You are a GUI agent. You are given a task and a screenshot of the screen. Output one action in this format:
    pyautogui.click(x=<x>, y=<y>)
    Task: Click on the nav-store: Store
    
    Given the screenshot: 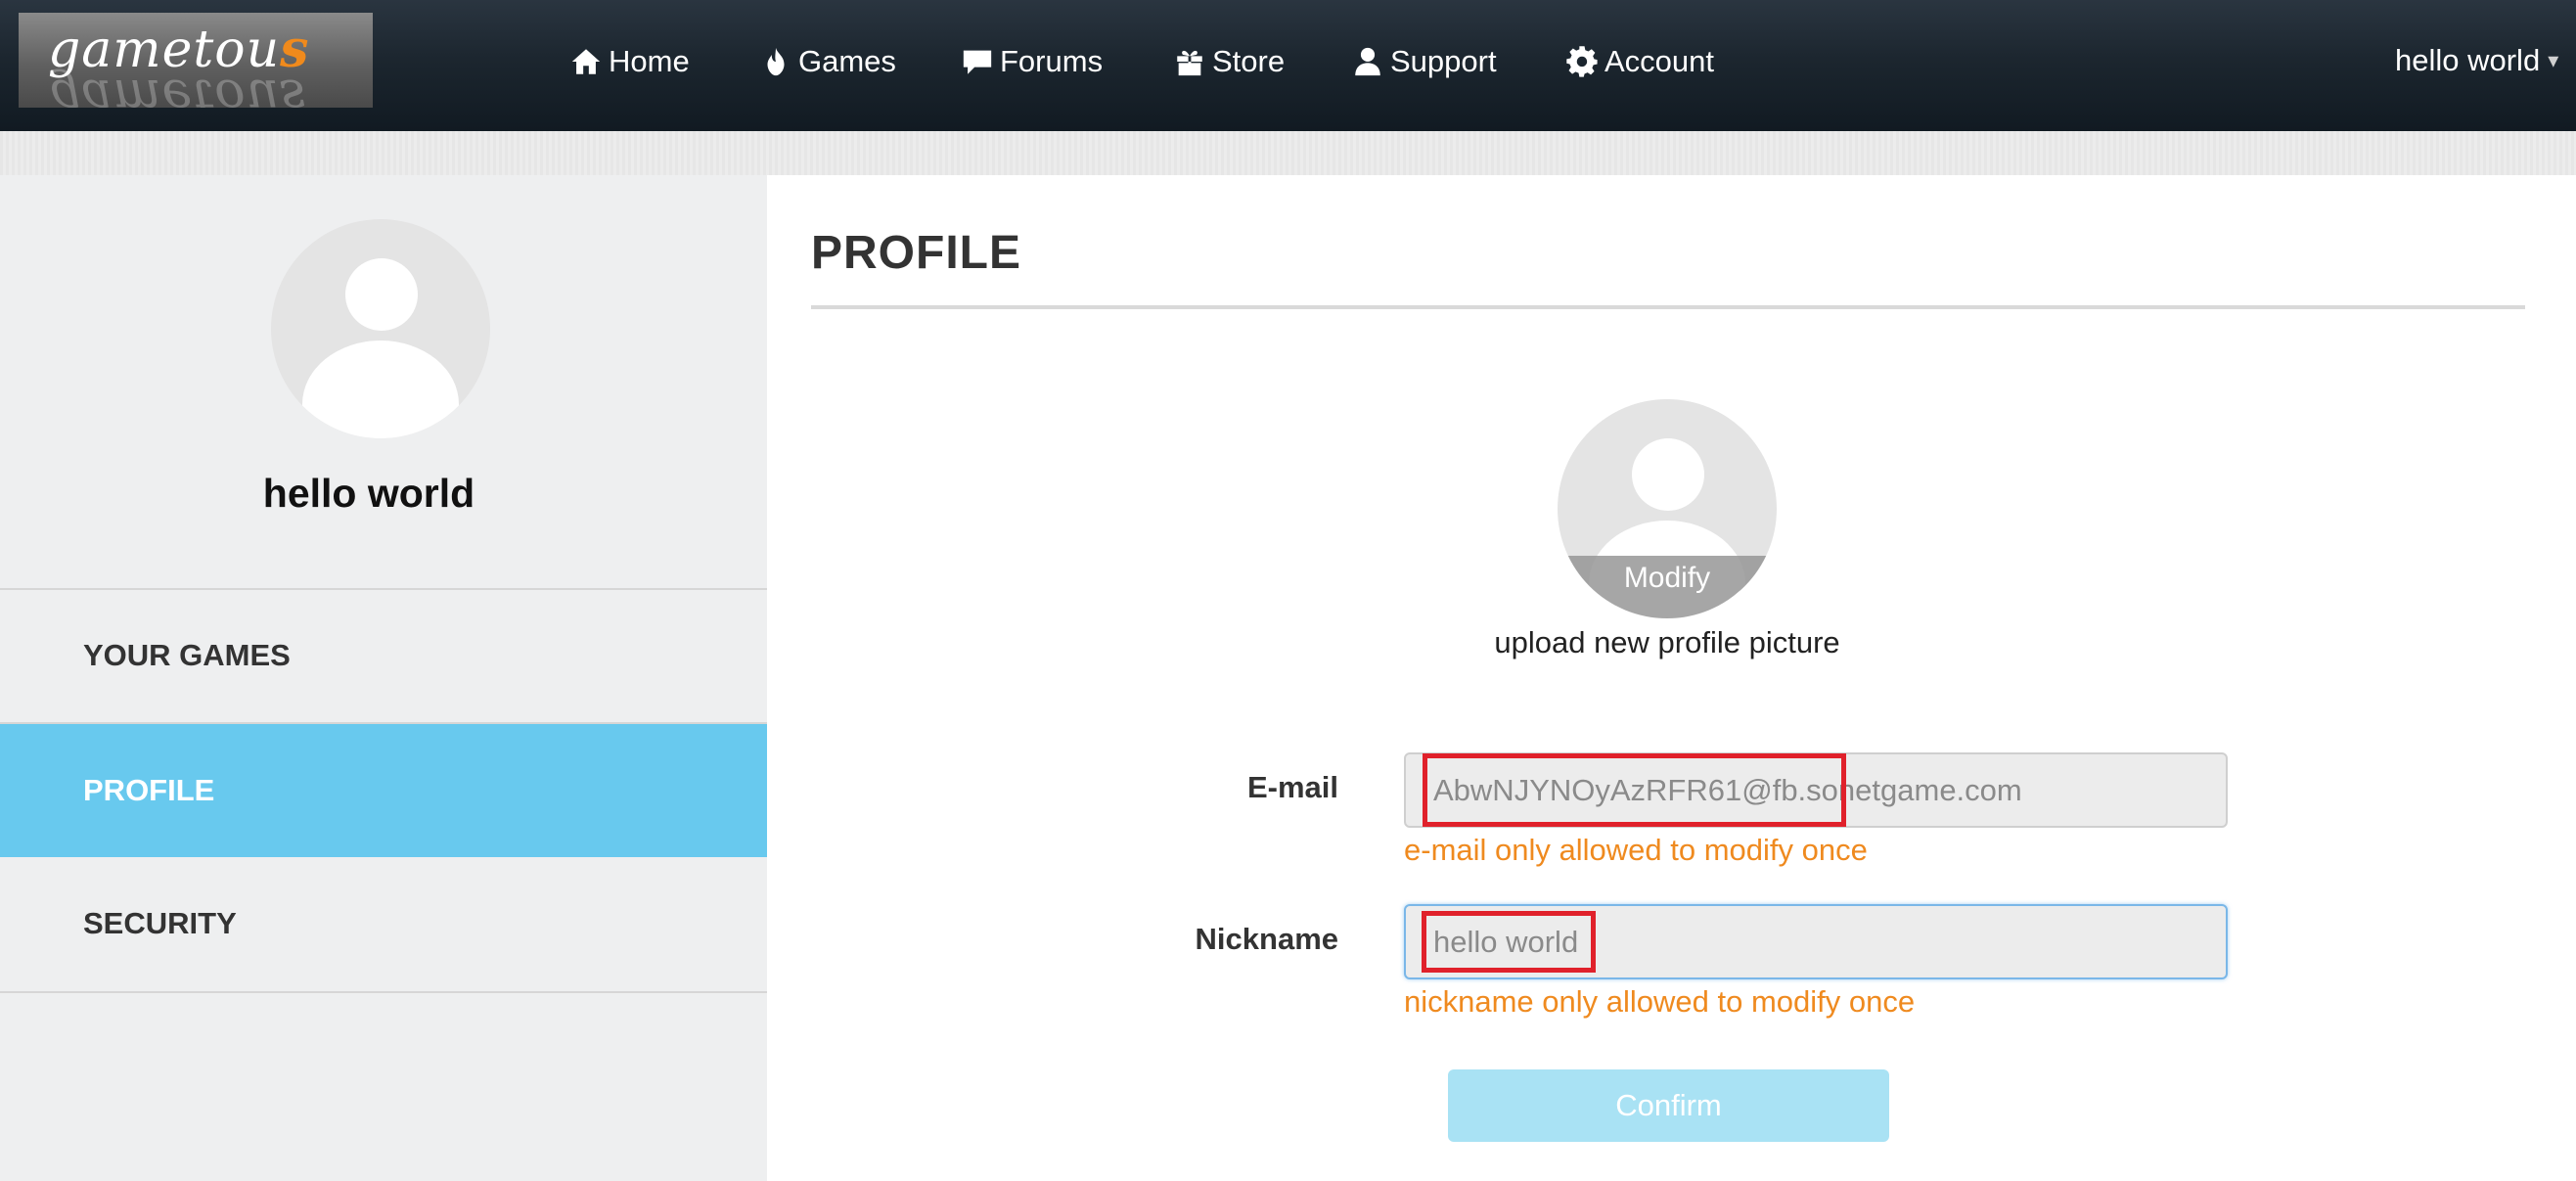 What is the action you would take?
    pyautogui.click(x=1229, y=61)
    